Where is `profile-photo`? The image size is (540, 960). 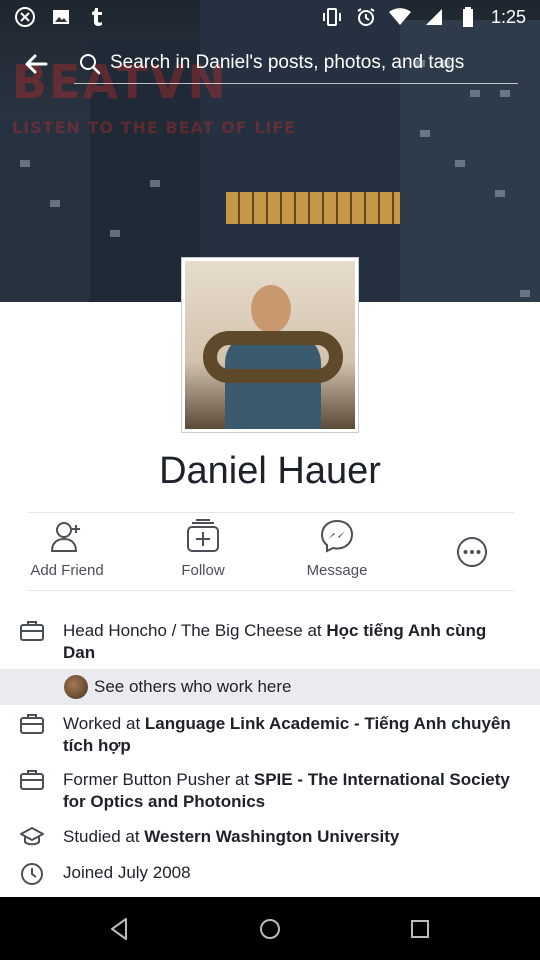
profile-photo is located at coordinates (270, 345).